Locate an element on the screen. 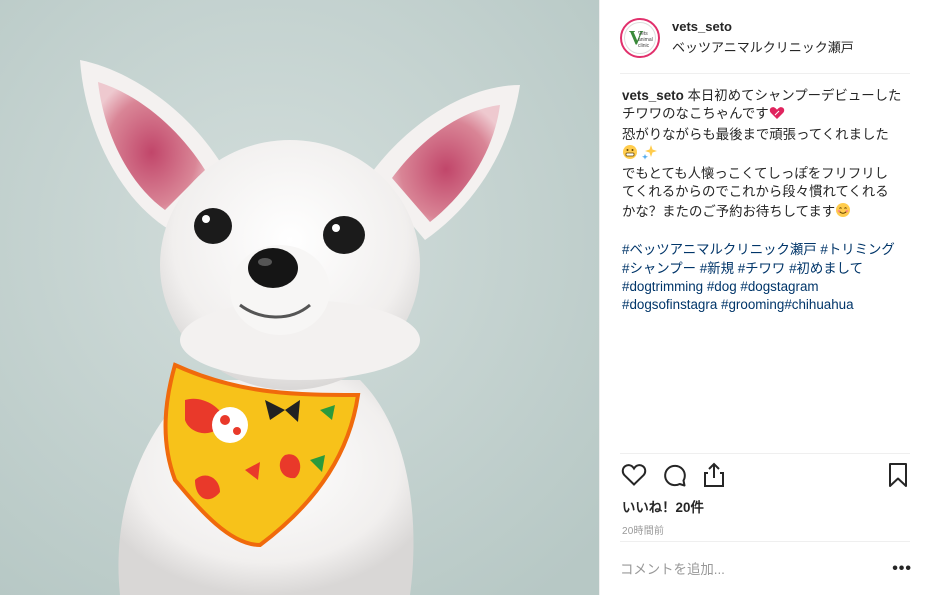 The image size is (929, 595). comment-icon is located at coordinates (675, 475).